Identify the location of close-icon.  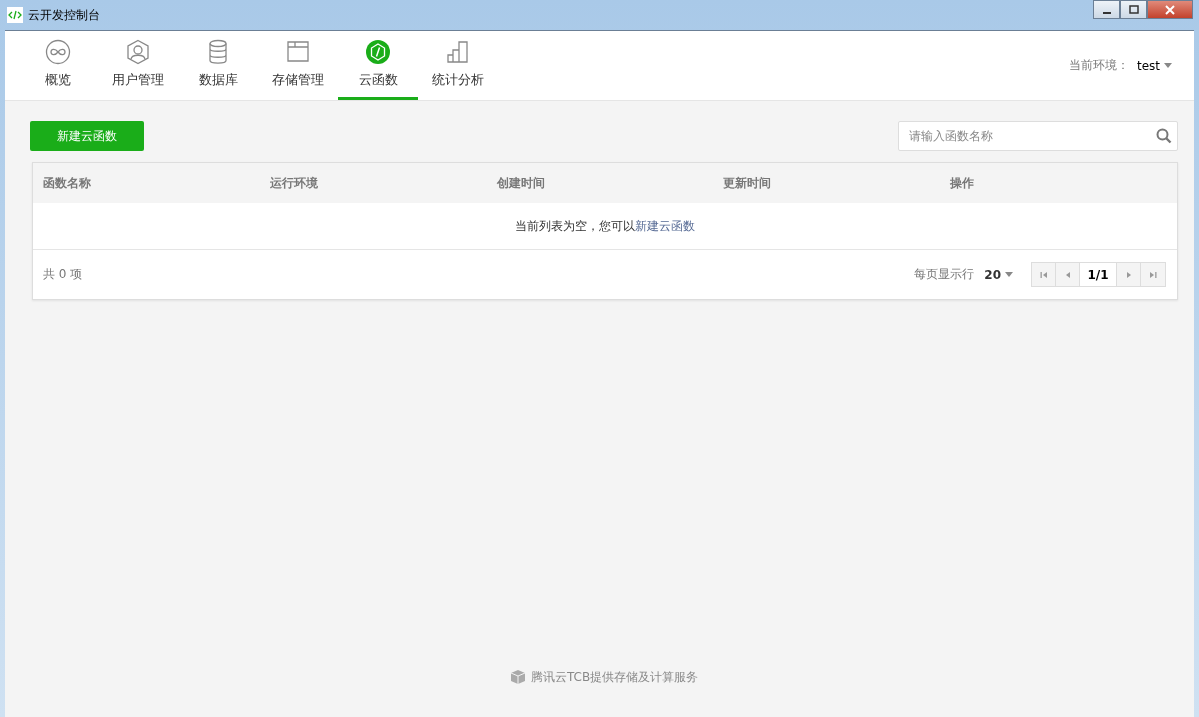
(1170, 9).